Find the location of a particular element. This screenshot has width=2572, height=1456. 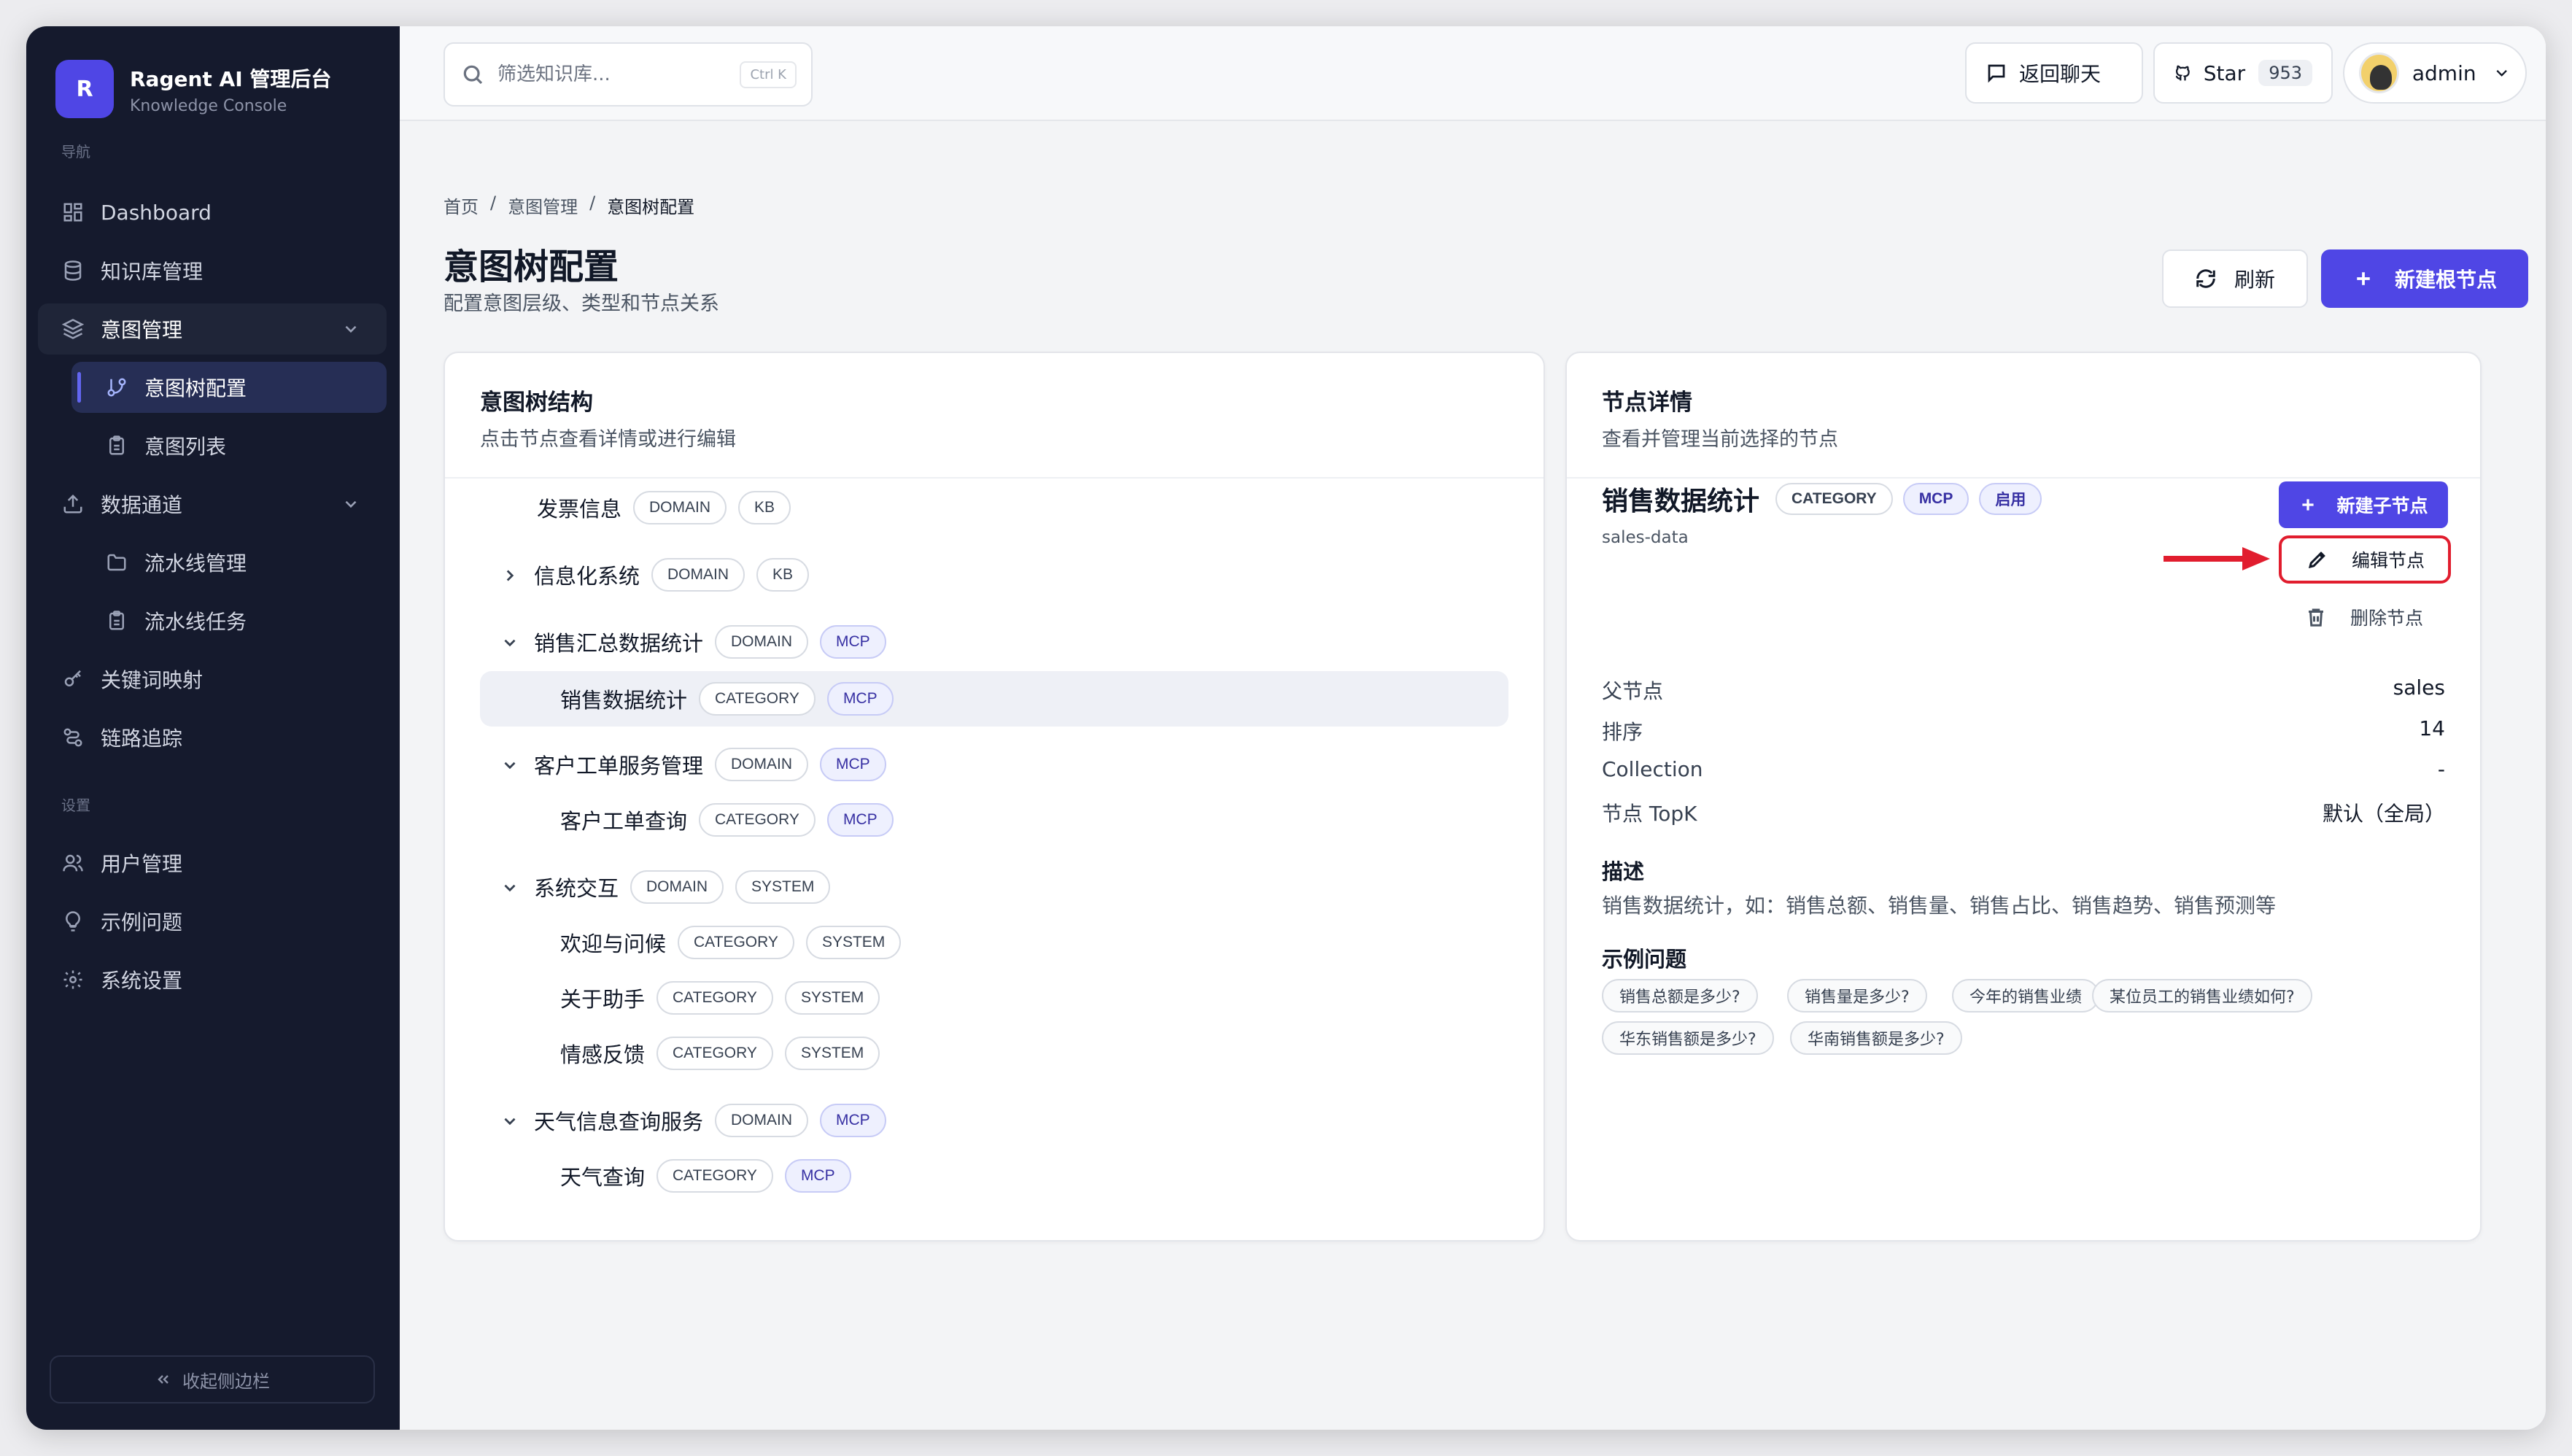

node-type-tag: KB is located at coordinates (764, 507).